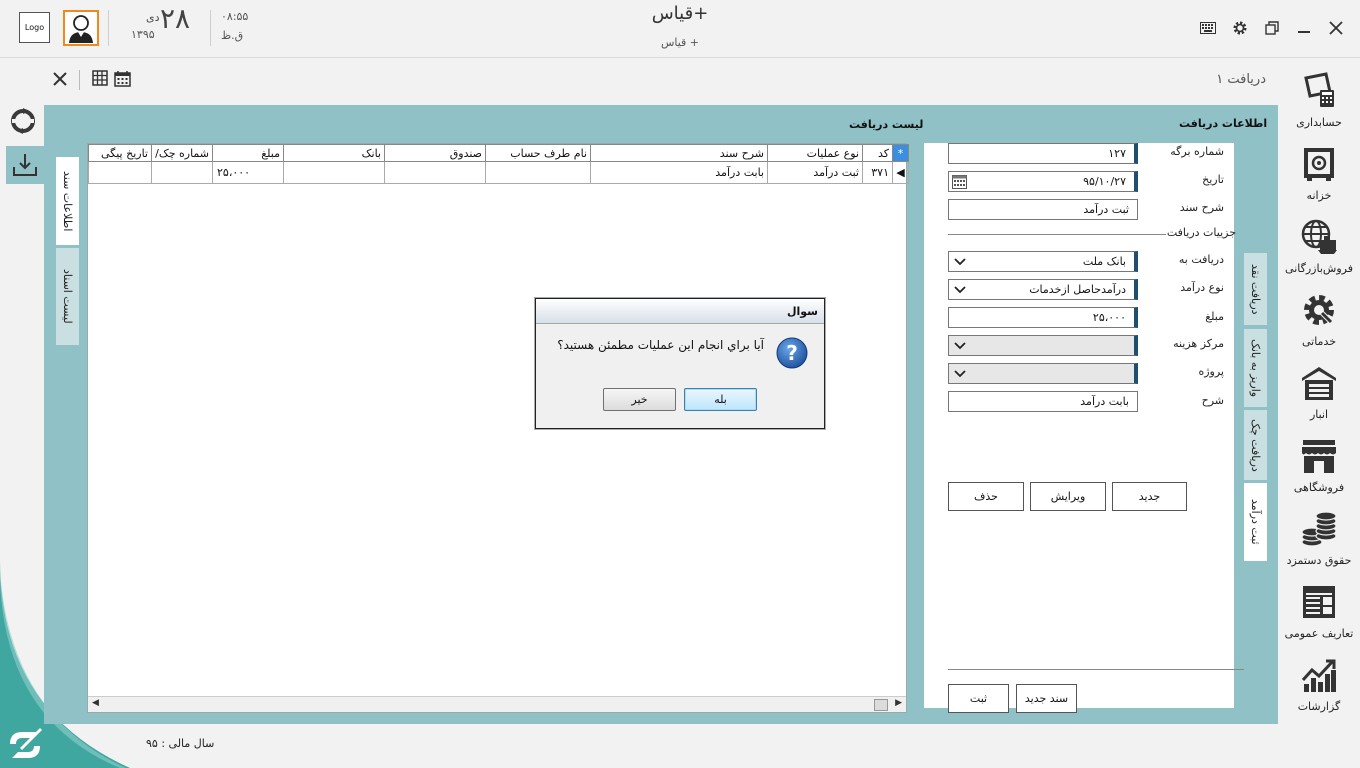 This screenshot has height=768, width=1360. Describe the element at coordinates (143, 34) in the screenshot. I see `date-year: ۱۳۹۵` at that location.